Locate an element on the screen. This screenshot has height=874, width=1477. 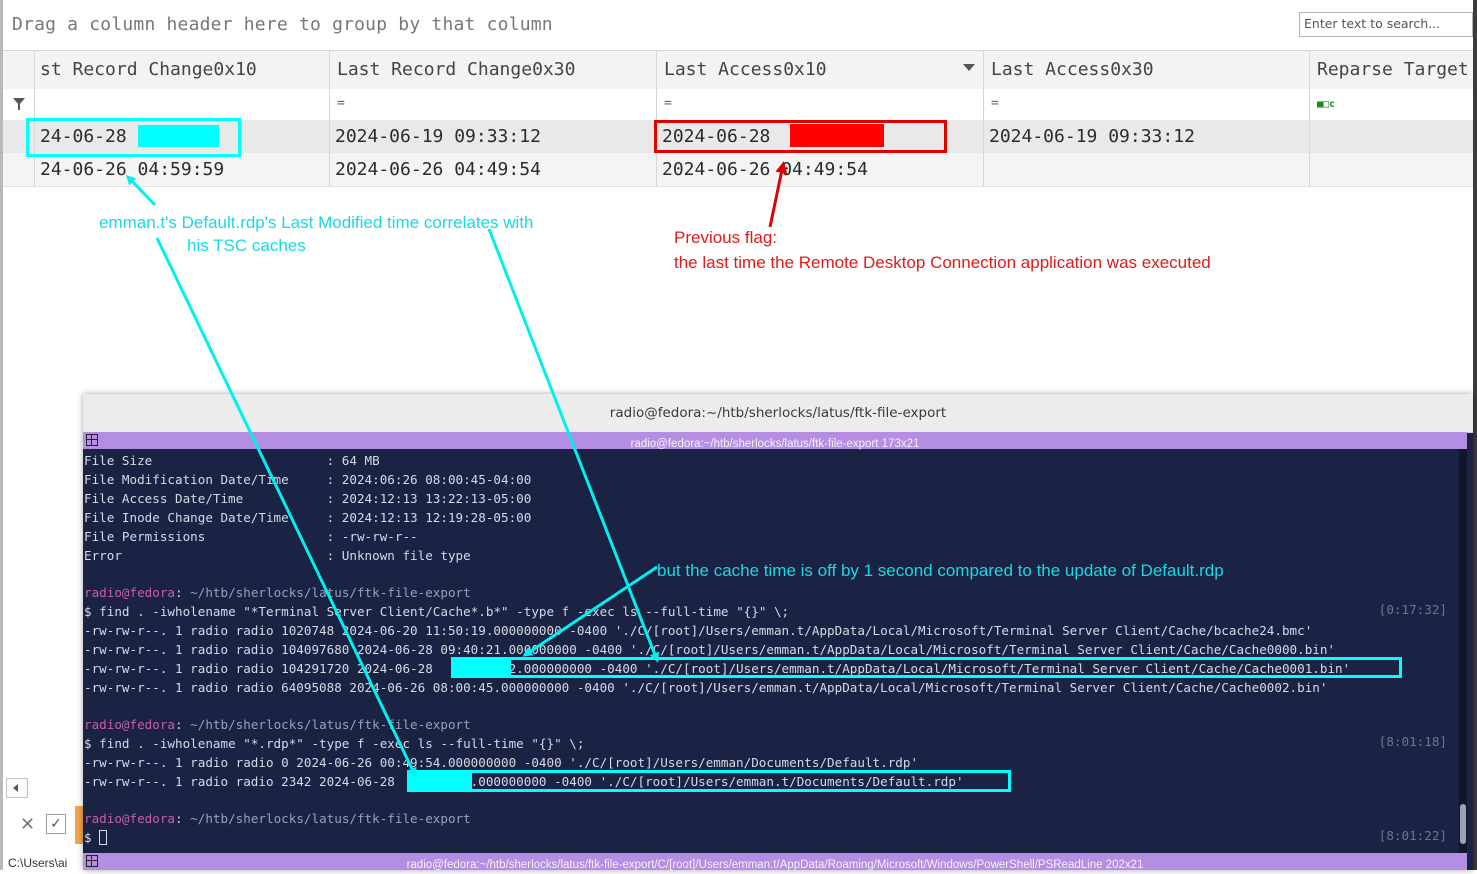
text-cursor is located at coordinates (103, 837).